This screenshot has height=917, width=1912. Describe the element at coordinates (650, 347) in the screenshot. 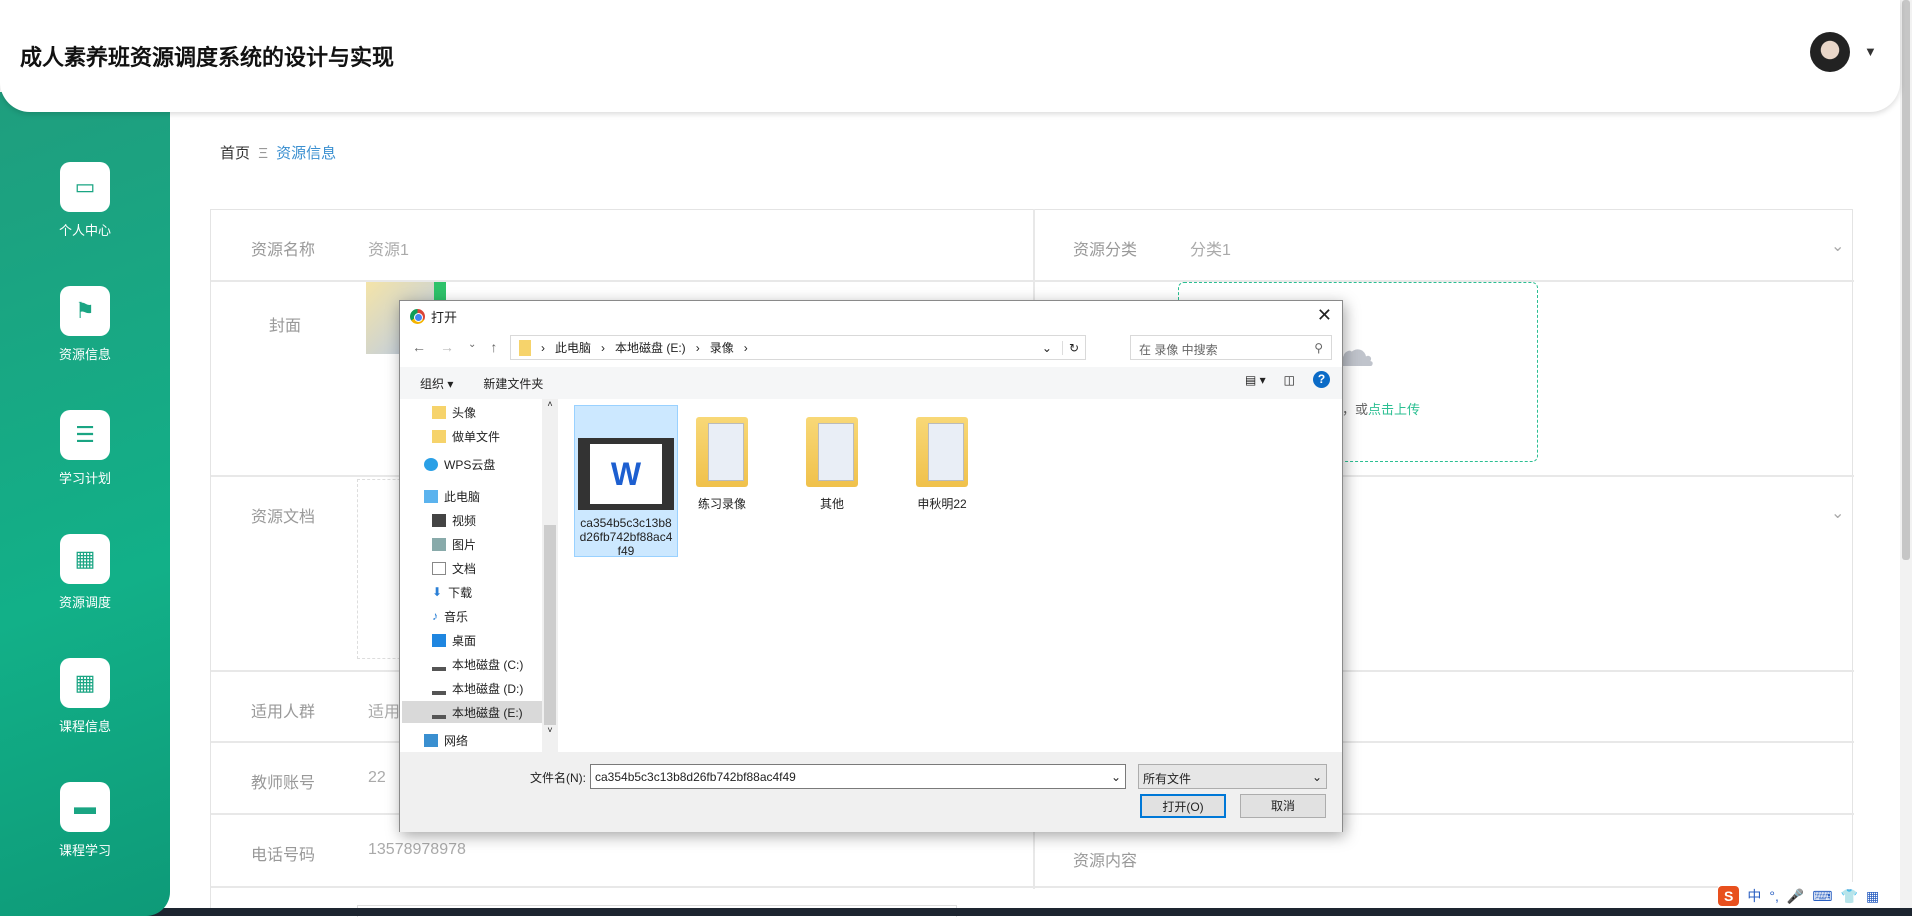

I see `path-segment: 本地磁盘 (E:)` at that location.